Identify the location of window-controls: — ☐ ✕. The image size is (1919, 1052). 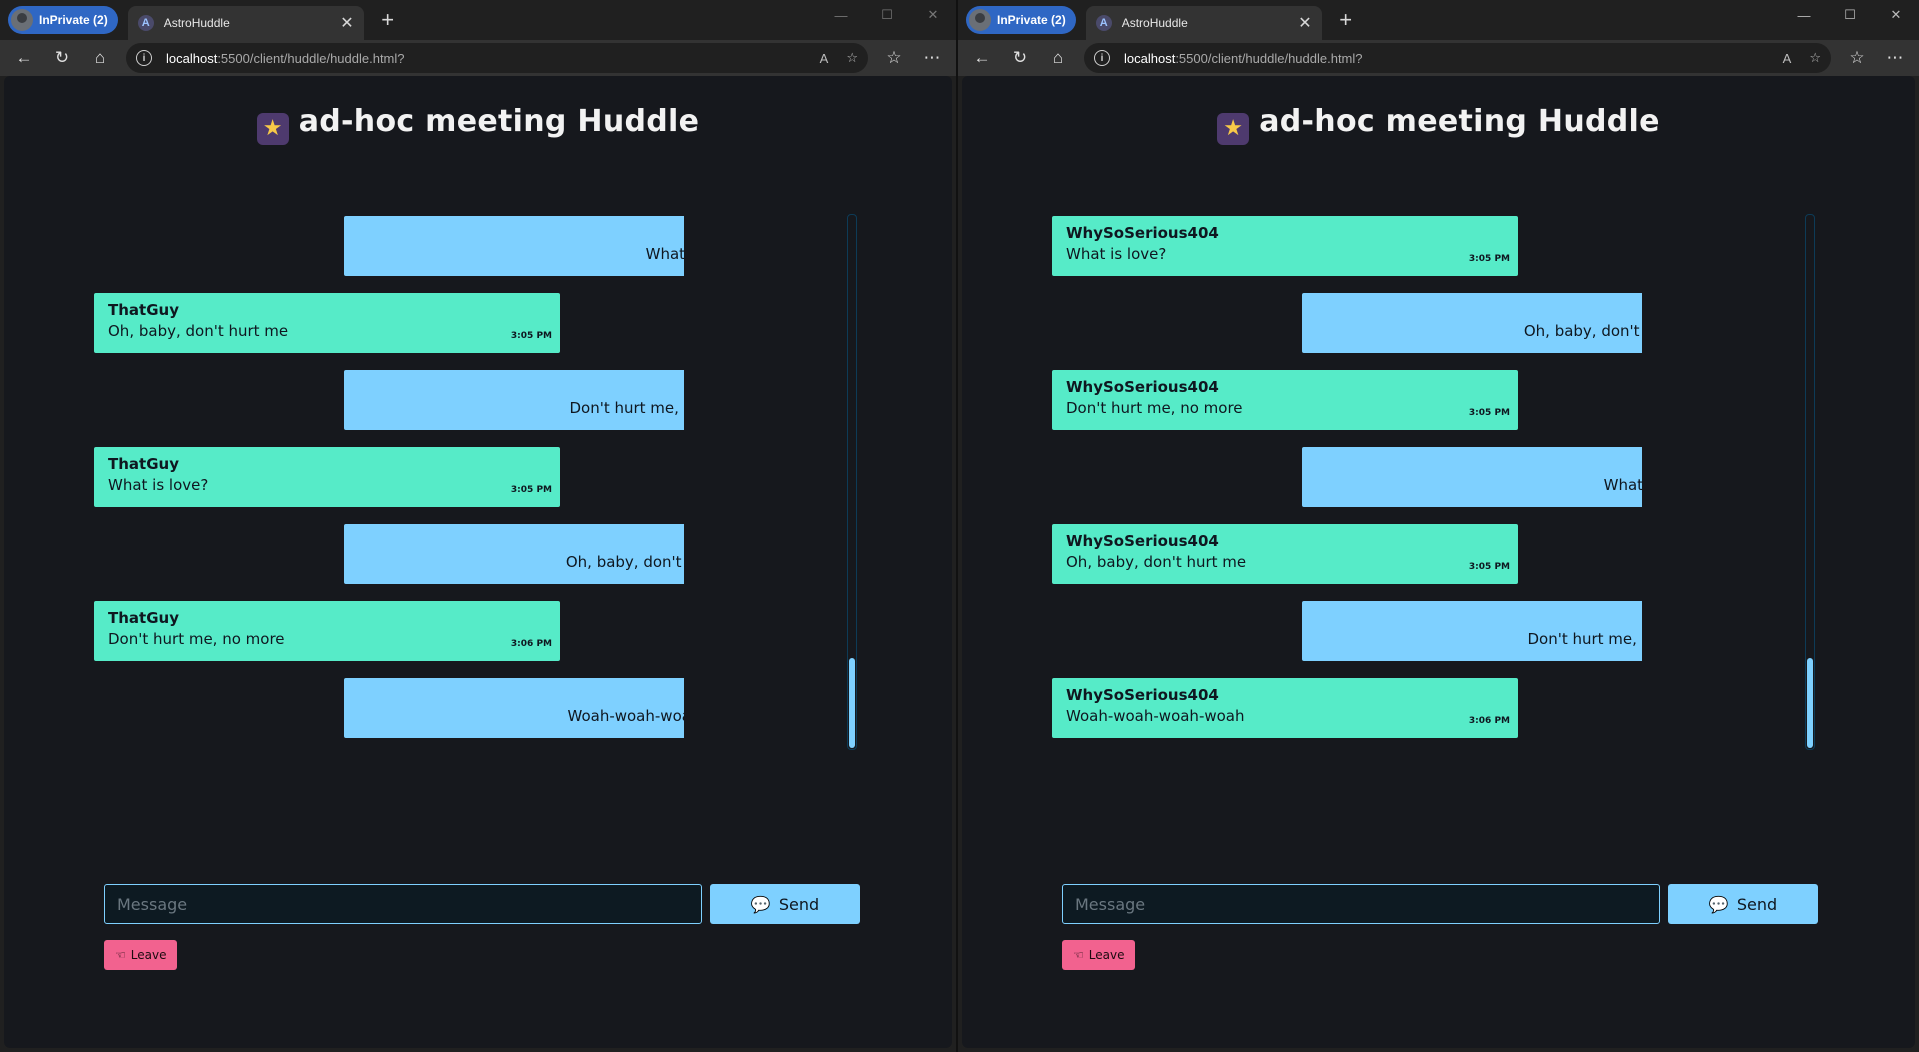
(887, 15).